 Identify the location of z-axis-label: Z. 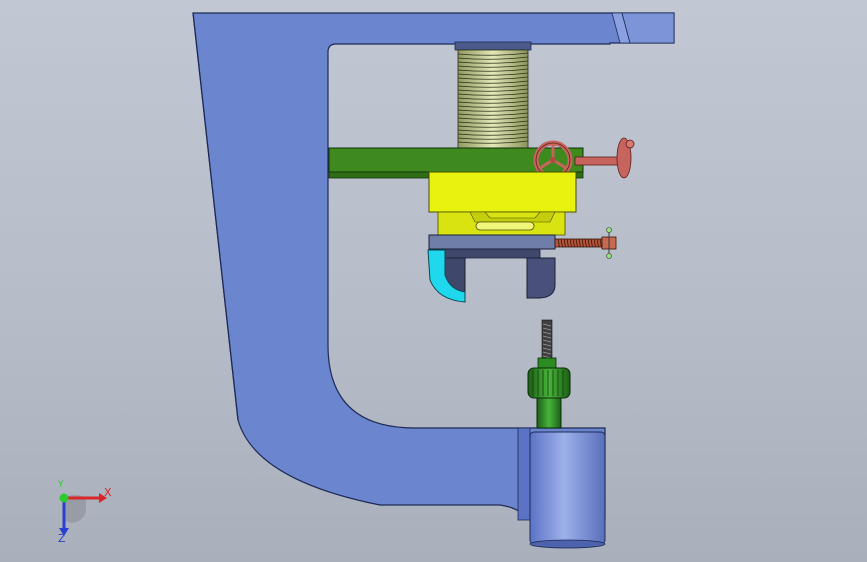
(62, 538).